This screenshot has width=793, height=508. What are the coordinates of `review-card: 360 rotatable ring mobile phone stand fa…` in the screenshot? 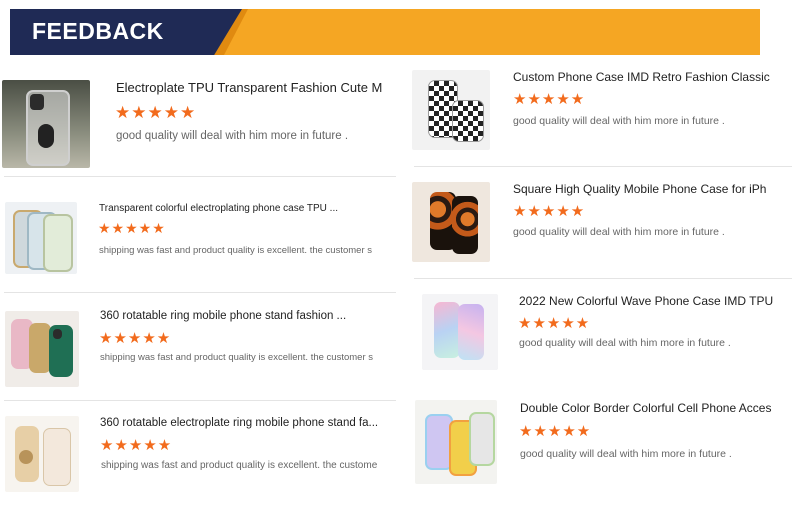 It's located at (200, 350).